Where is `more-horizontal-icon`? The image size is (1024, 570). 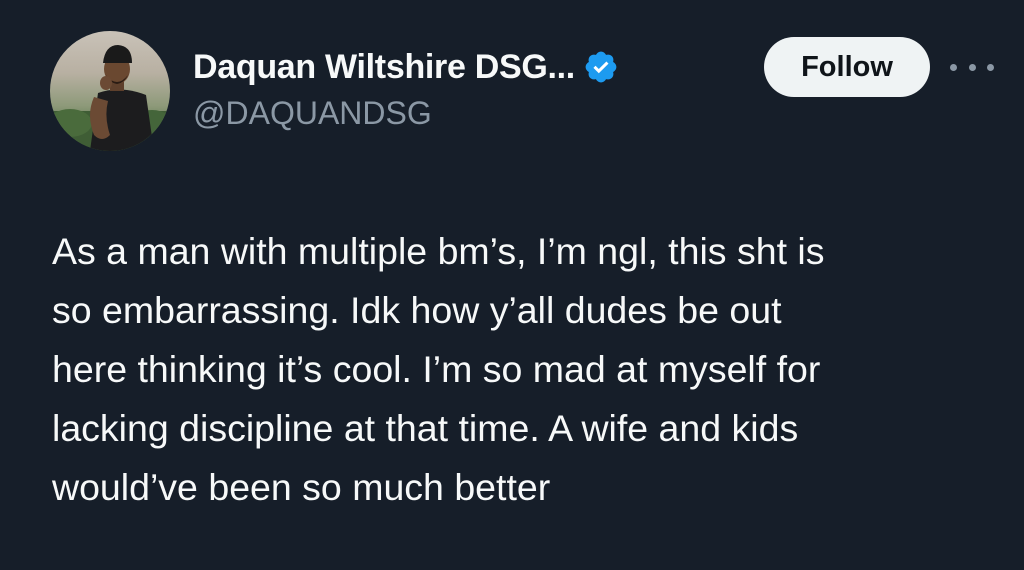 more-horizontal-icon is located at coordinates (972, 67).